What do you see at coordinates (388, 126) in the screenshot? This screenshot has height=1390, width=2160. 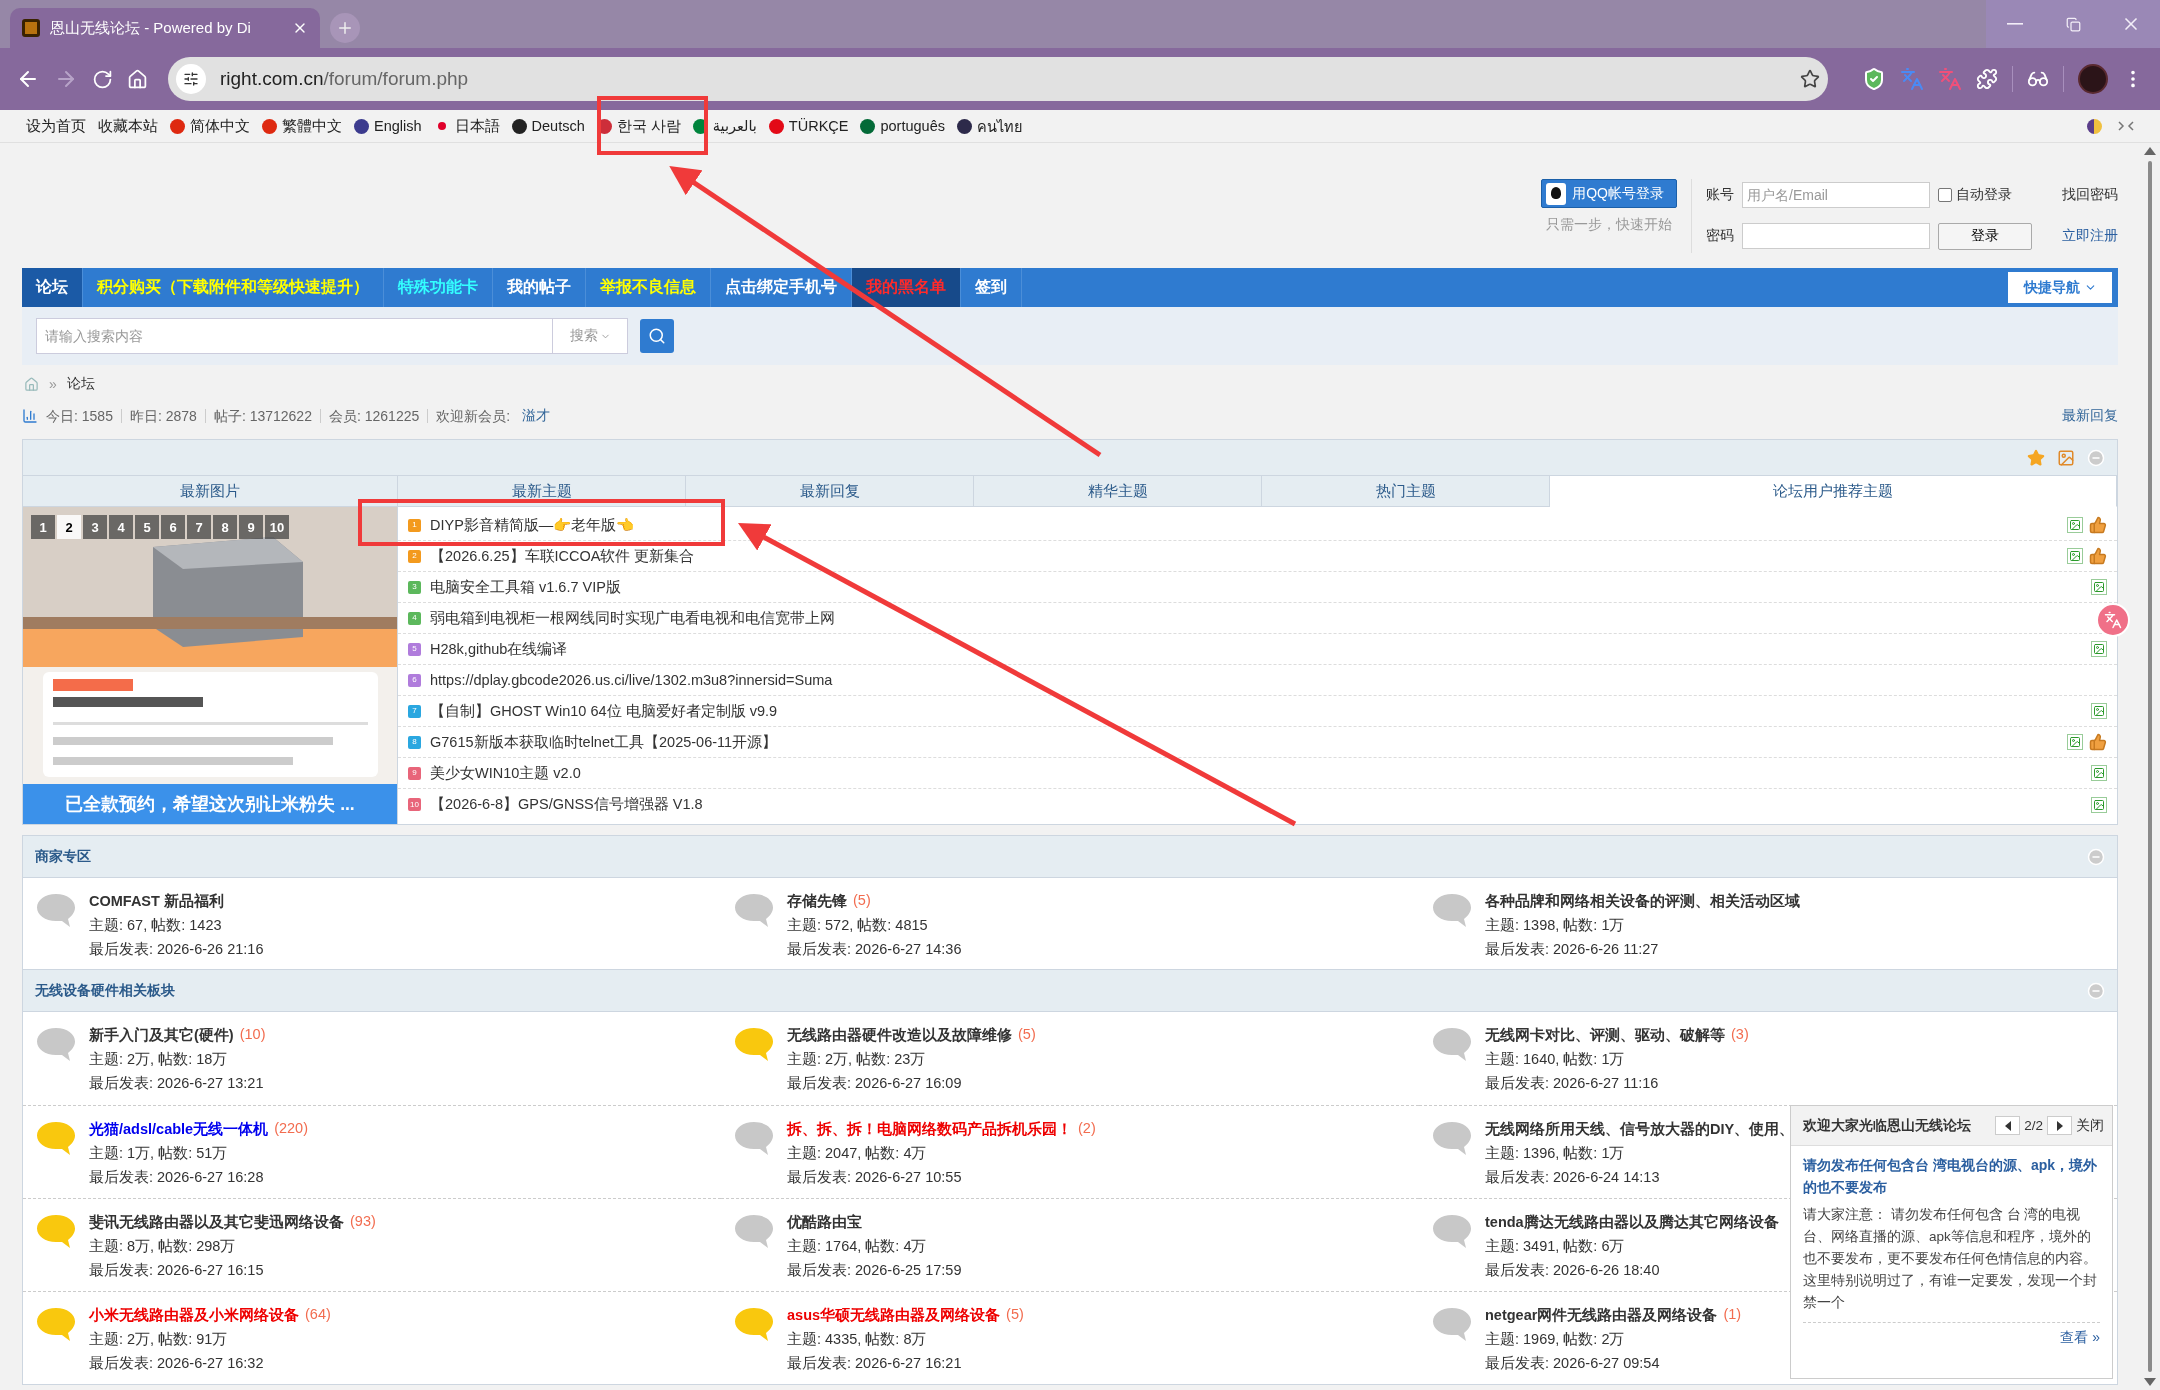 I see `bookmark-link: English` at bounding box center [388, 126].